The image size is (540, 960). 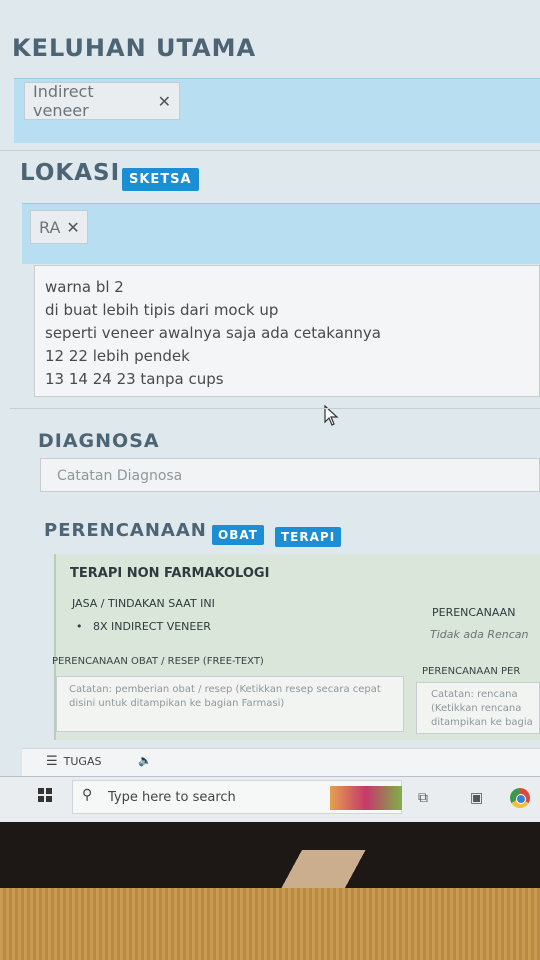 What do you see at coordinates (158, 661) in the screenshot?
I see `obat-resep-label: PERENCANAAN OBAT / RESEP (FREE-TEXT)` at bounding box center [158, 661].